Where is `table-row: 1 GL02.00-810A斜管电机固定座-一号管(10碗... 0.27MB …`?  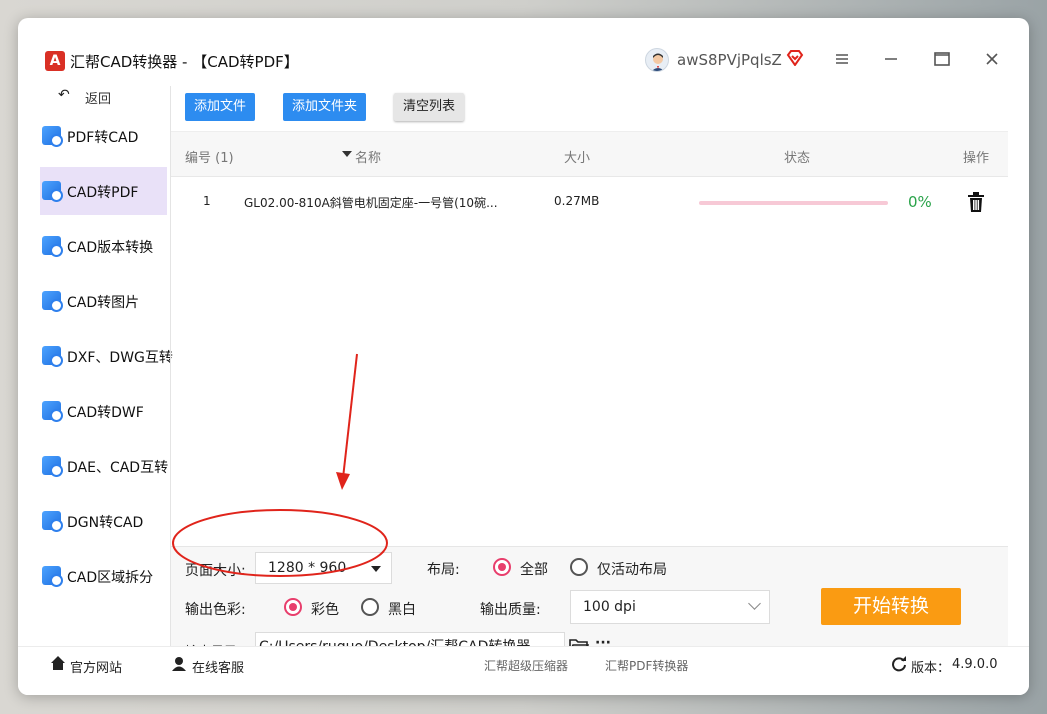 table-row: 1 GL02.00-810A斜管电机固定座-一号管(10碗... 0.27MB … is located at coordinates (589, 202).